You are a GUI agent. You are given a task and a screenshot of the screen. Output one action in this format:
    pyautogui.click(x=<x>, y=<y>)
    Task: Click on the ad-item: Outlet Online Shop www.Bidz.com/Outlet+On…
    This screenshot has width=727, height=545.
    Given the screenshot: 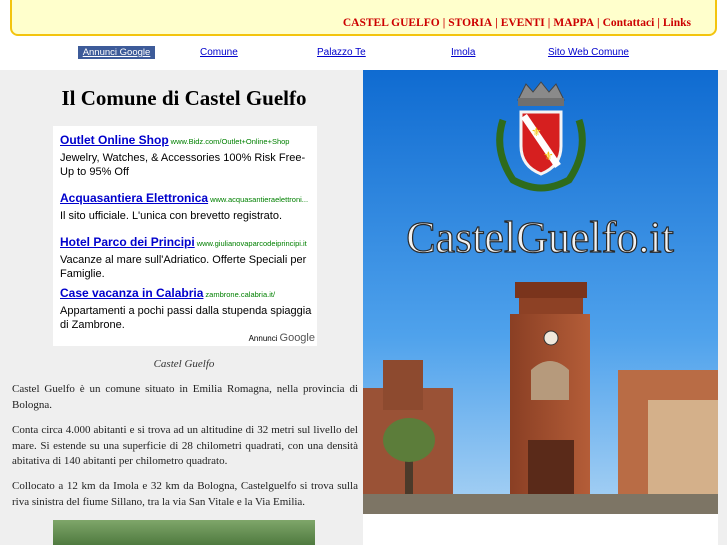 What is the action you would take?
    pyautogui.click(x=187, y=155)
    